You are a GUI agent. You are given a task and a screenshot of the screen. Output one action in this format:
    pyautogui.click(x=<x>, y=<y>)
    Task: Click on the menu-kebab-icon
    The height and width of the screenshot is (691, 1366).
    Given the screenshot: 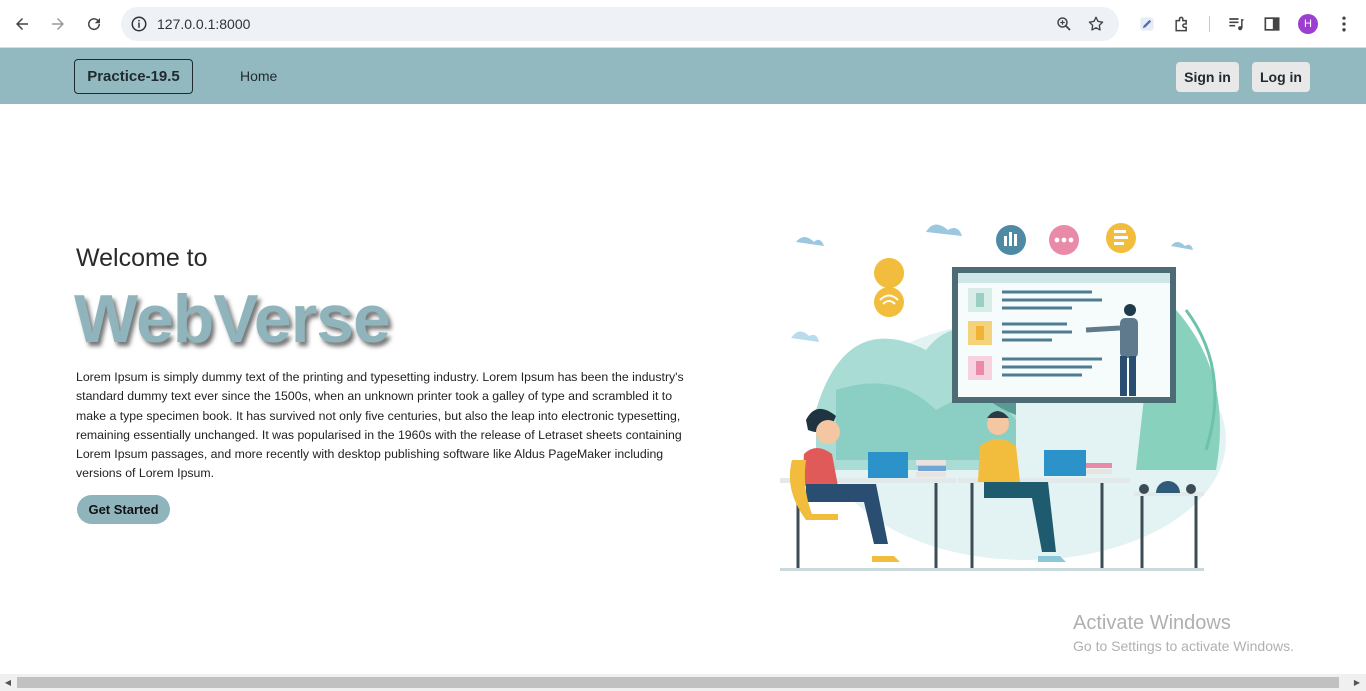 What is the action you would take?
    pyautogui.click(x=1344, y=24)
    